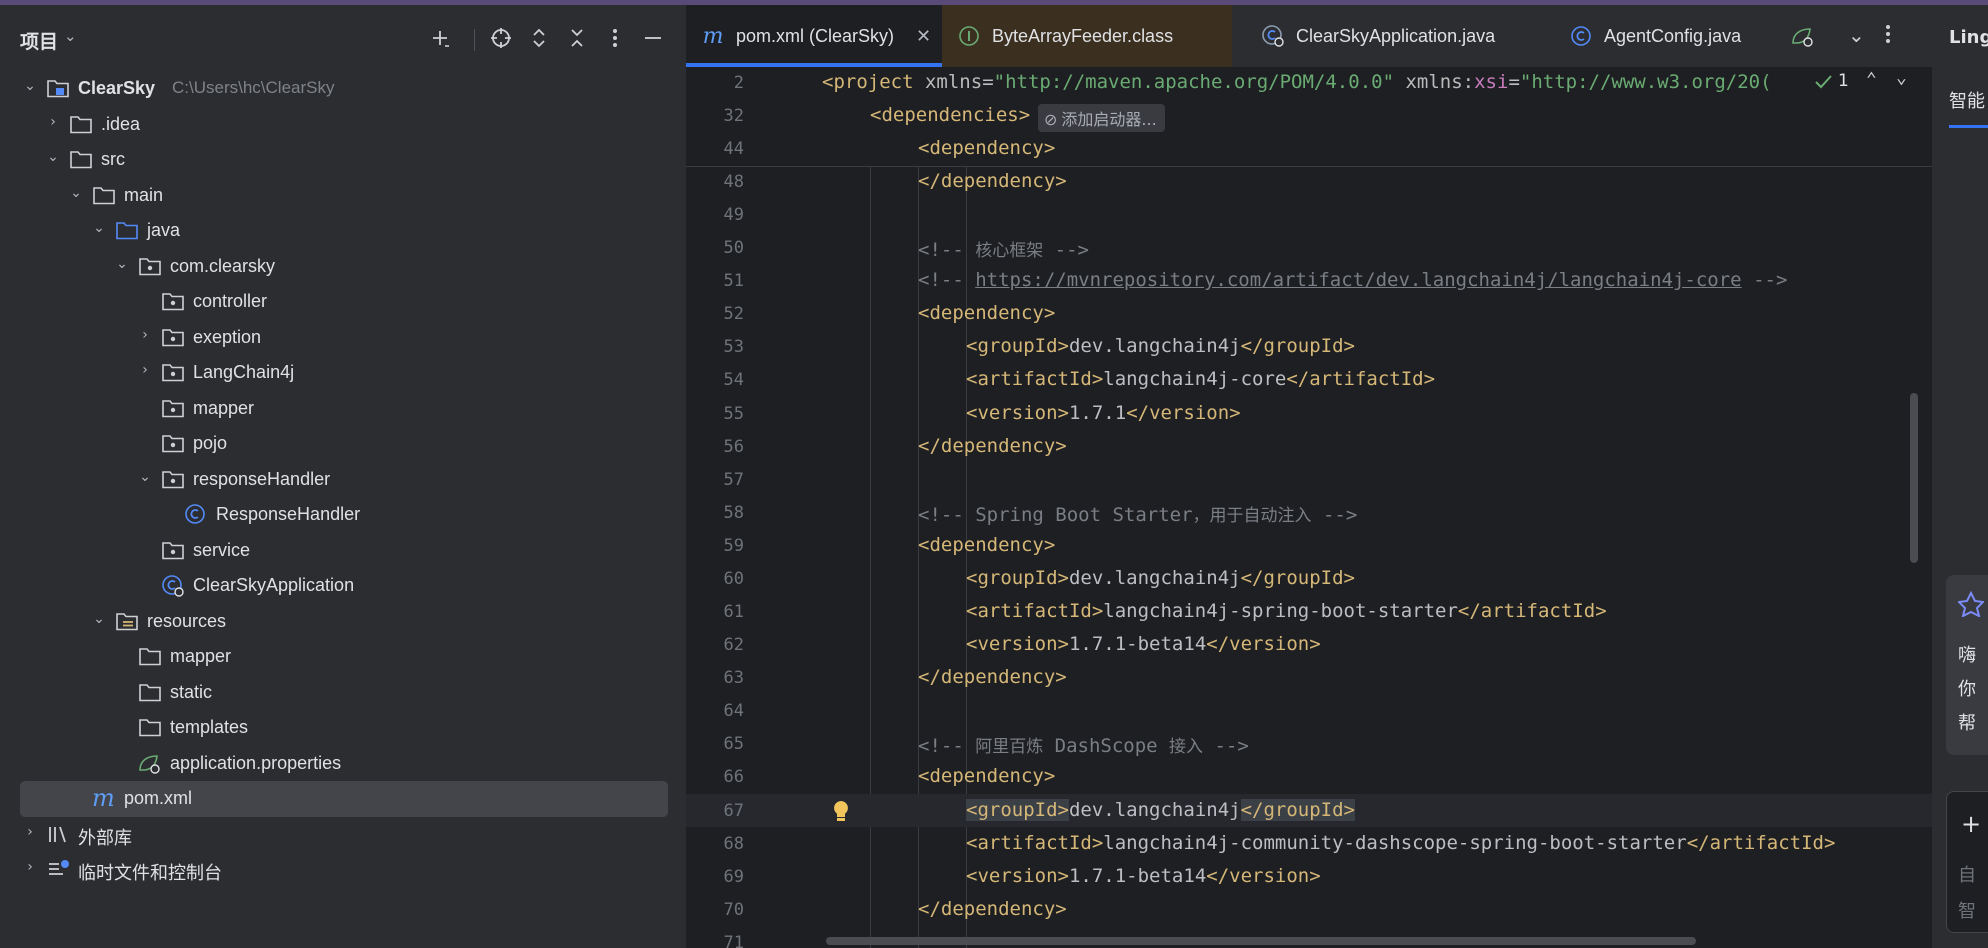 This screenshot has height=948, width=1988. I want to click on tree-row: pojo, so click(343, 444).